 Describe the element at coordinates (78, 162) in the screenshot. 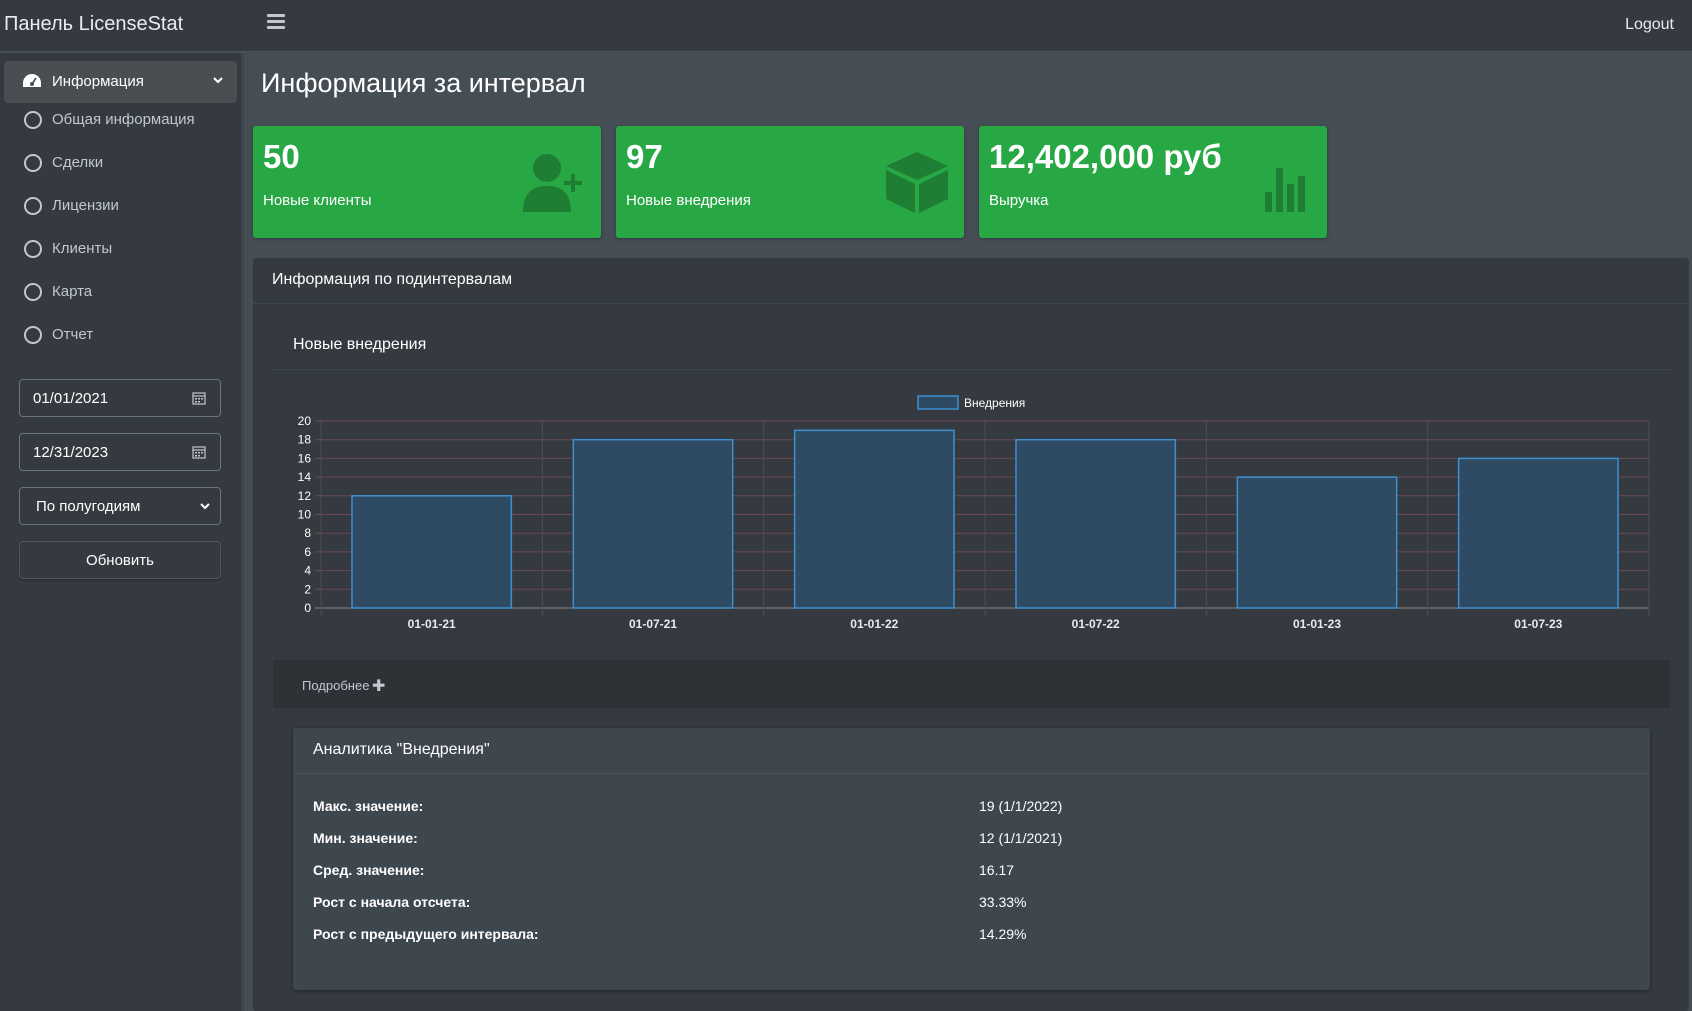

I see `sidebar-item-label: Сделки` at that location.